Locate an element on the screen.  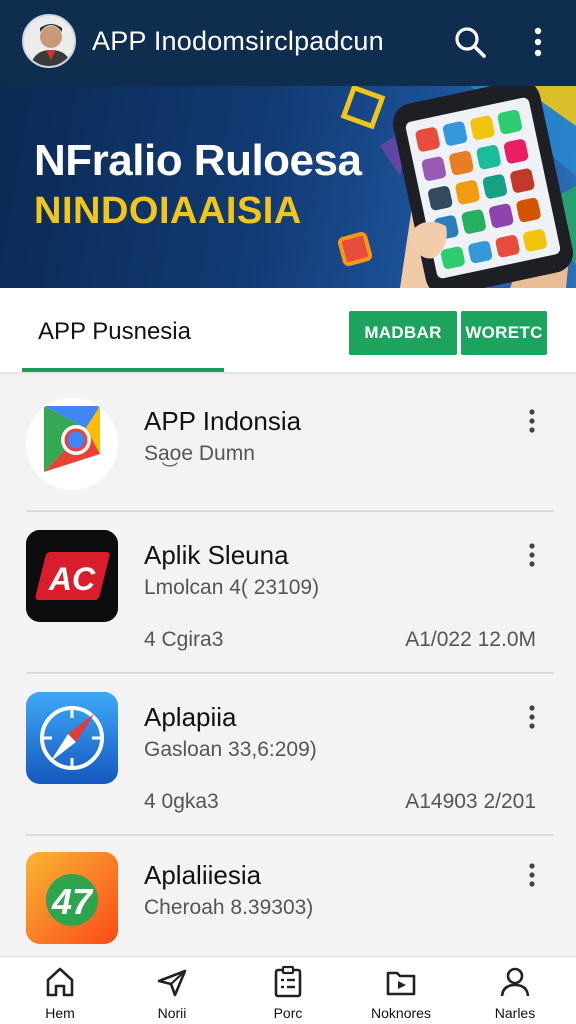
tab-app-pusnesia: APP Pusnesia is located at coordinates (123, 331).